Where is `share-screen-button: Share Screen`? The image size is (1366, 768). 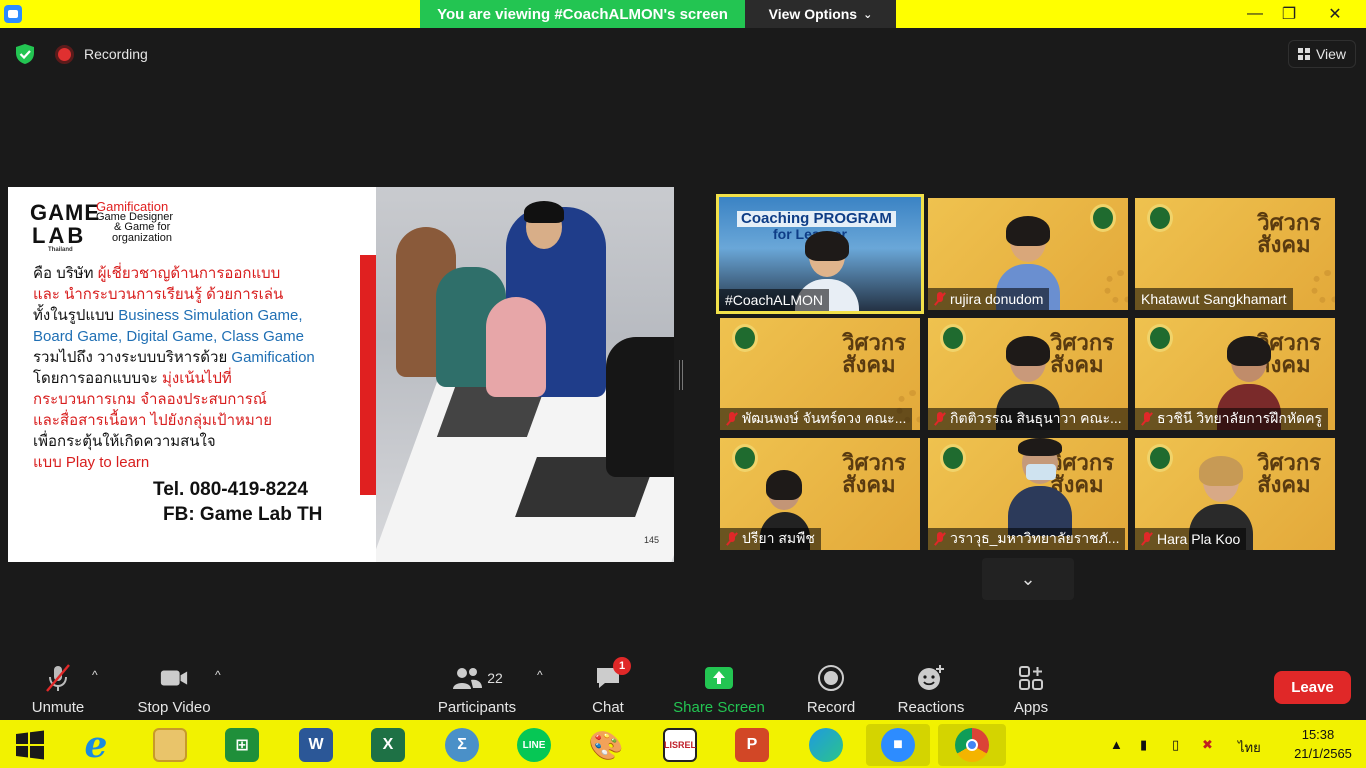 share-screen-button: Share Screen is located at coordinates (719, 688).